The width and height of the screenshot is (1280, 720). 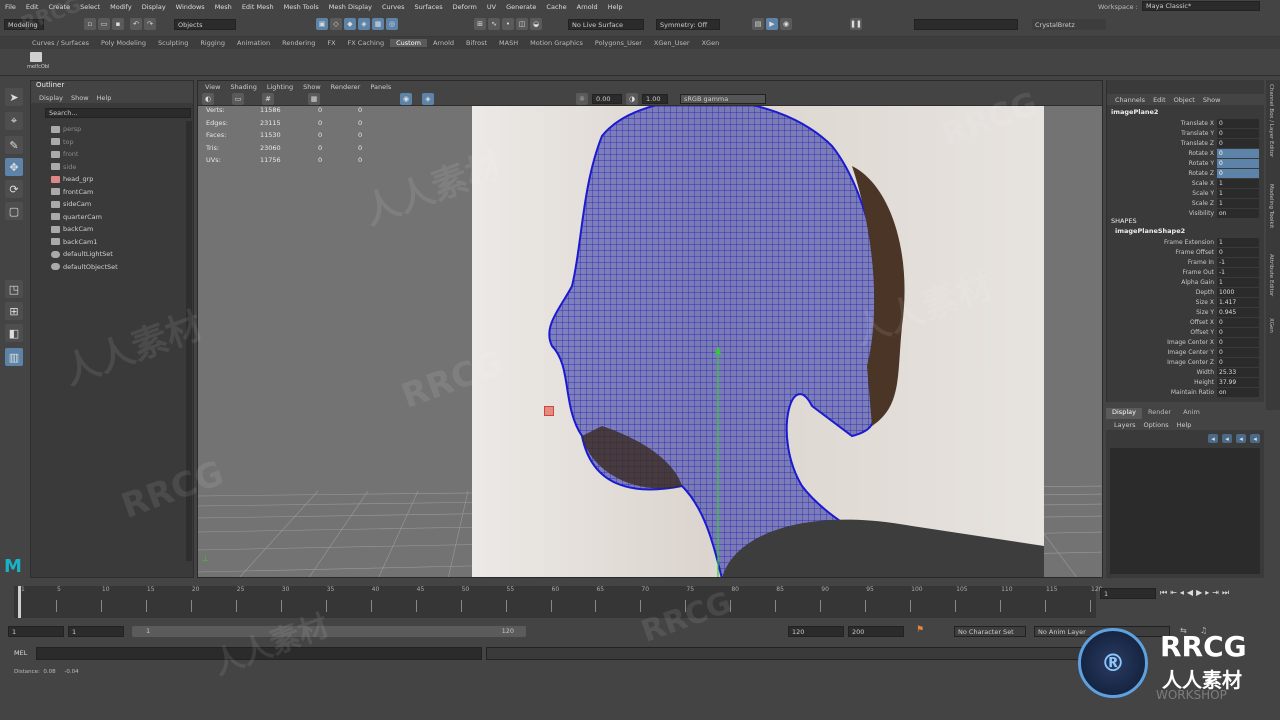 What do you see at coordinates (1207, 593) in the screenshot?
I see `step-forward-frame-icon: ▸` at bounding box center [1207, 593].